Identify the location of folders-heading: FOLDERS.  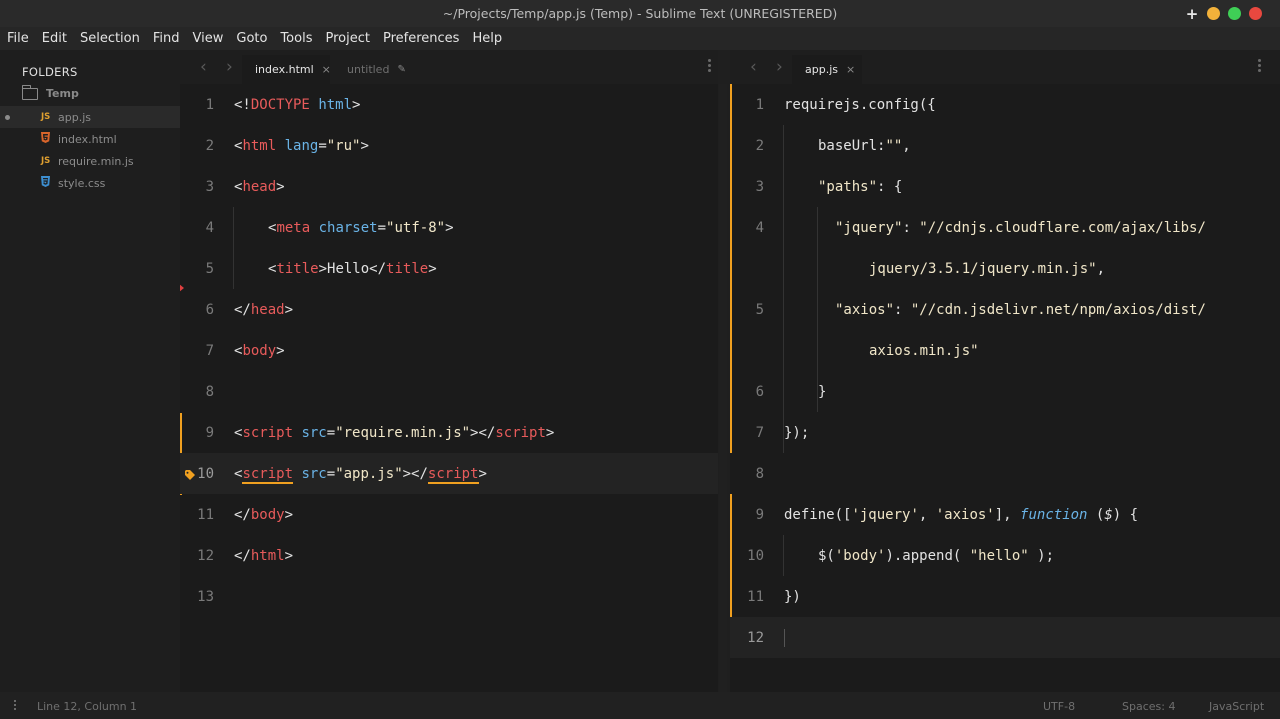
(50, 72).